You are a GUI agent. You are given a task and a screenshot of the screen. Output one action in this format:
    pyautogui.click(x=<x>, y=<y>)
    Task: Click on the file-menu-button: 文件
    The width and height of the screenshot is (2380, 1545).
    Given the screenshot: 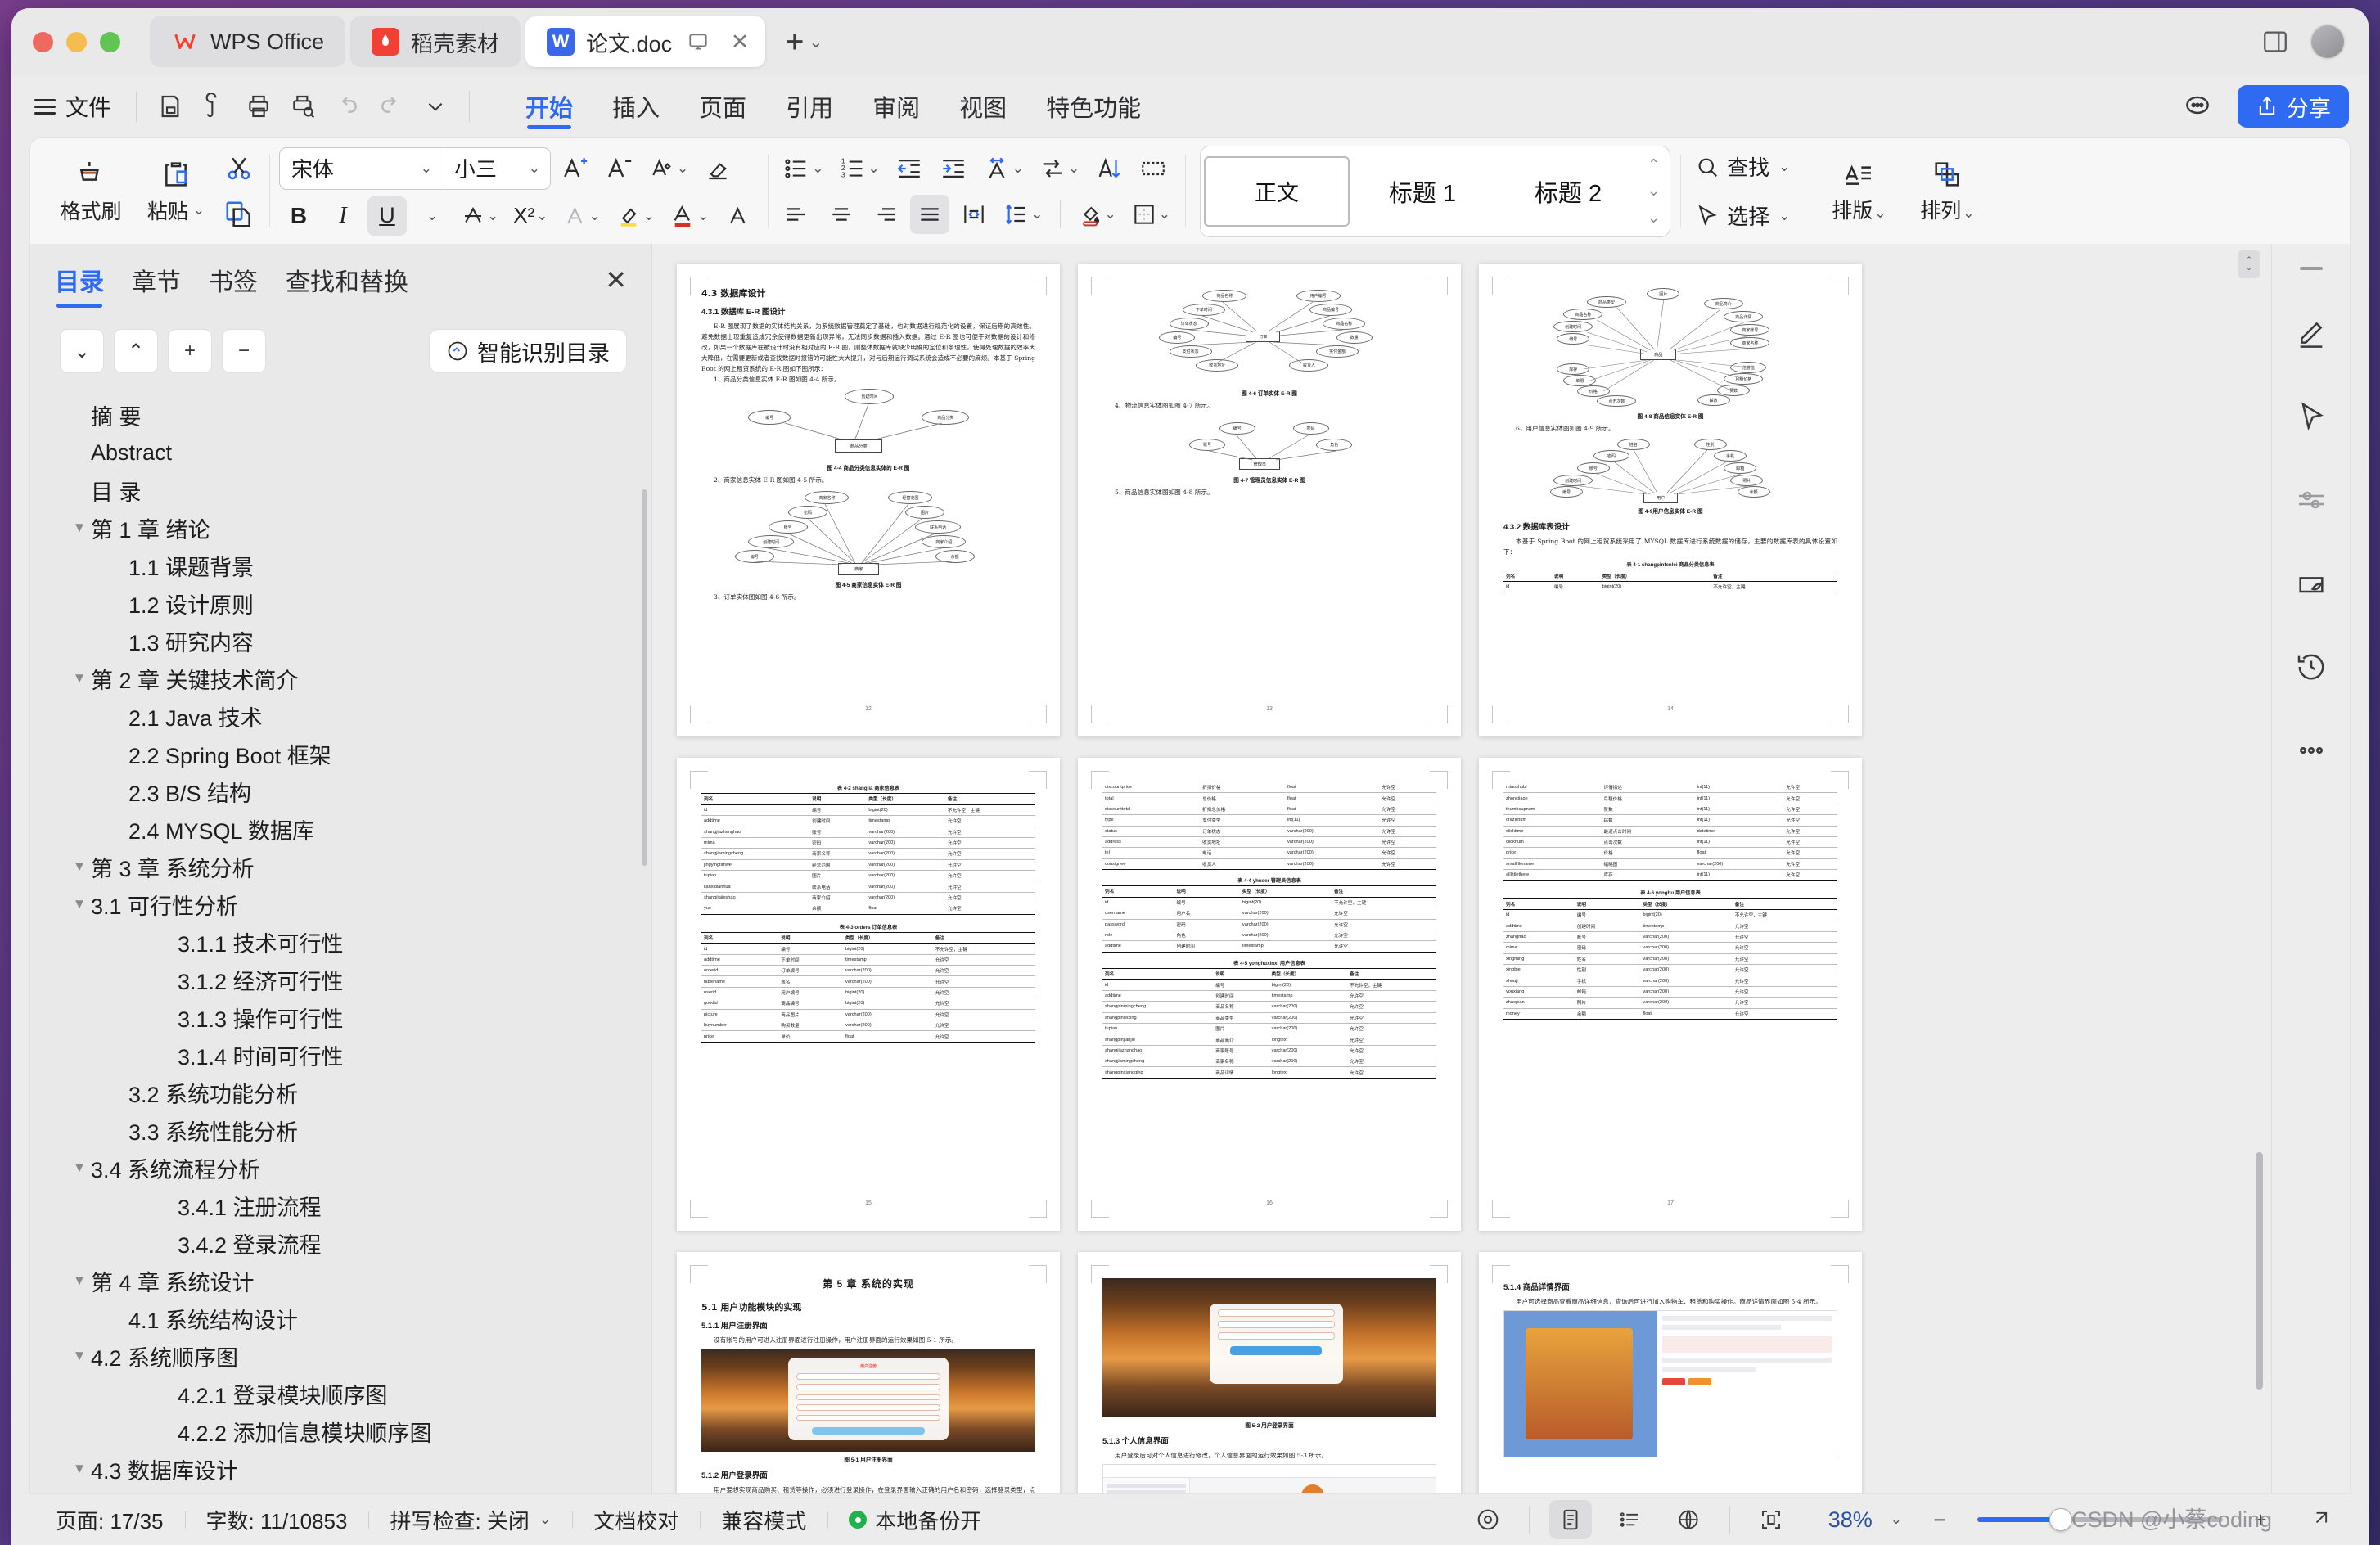 What is the action you would take?
    pyautogui.click(x=77, y=106)
    